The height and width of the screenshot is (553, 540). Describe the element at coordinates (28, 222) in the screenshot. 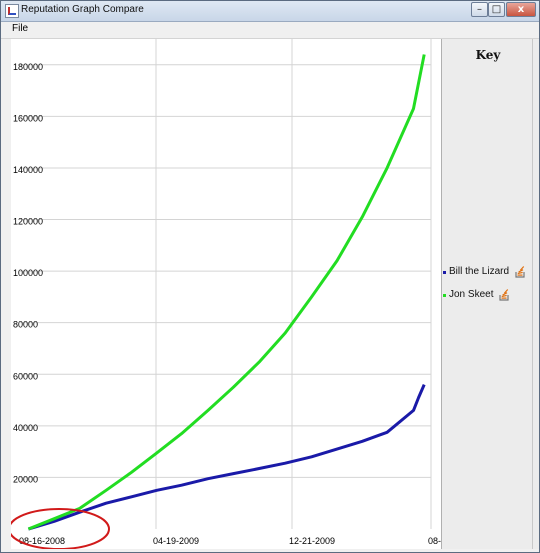

I see `y-tick-label: 120000` at that location.